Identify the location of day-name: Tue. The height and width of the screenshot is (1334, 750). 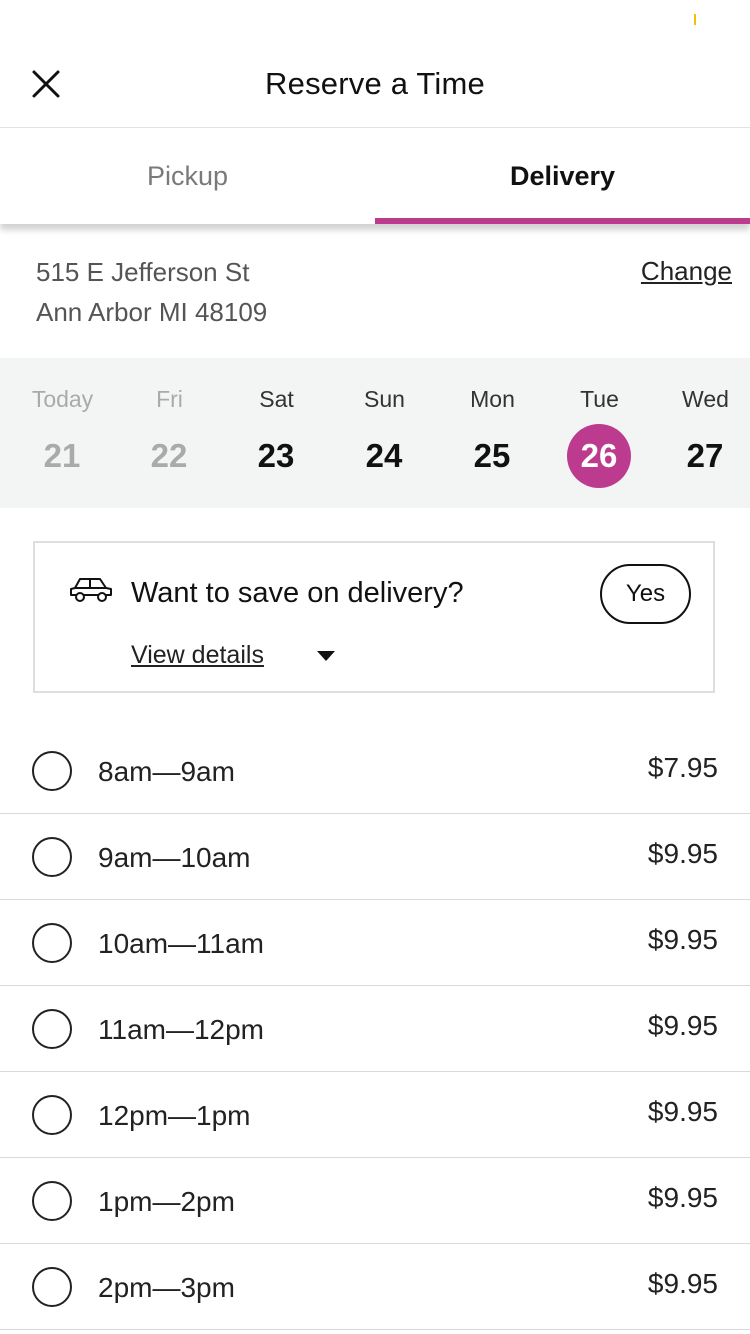
(599, 399).